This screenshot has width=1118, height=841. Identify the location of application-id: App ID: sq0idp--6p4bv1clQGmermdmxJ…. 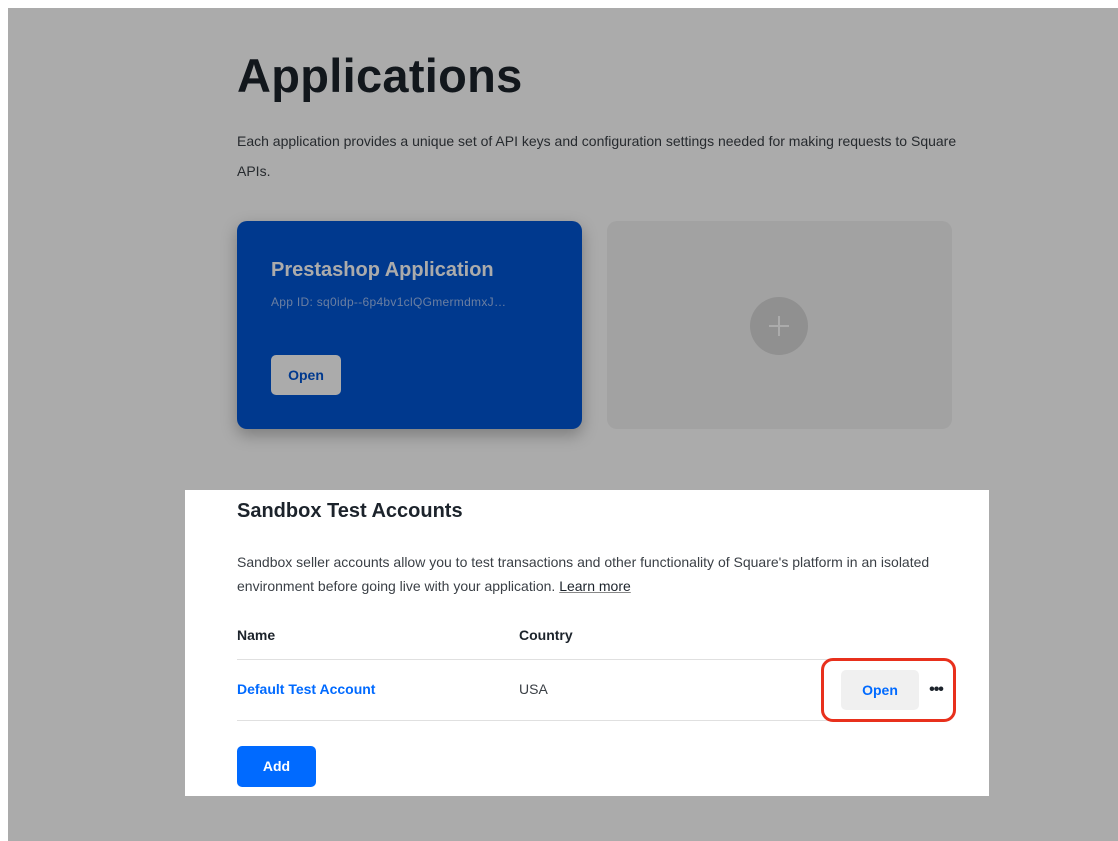
(389, 302).